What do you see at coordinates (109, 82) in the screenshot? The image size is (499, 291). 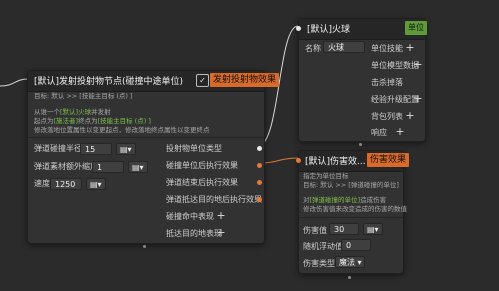 I see `node-title: [默认]发射投射物节点(碰撞中途单位)` at bounding box center [109, 82].